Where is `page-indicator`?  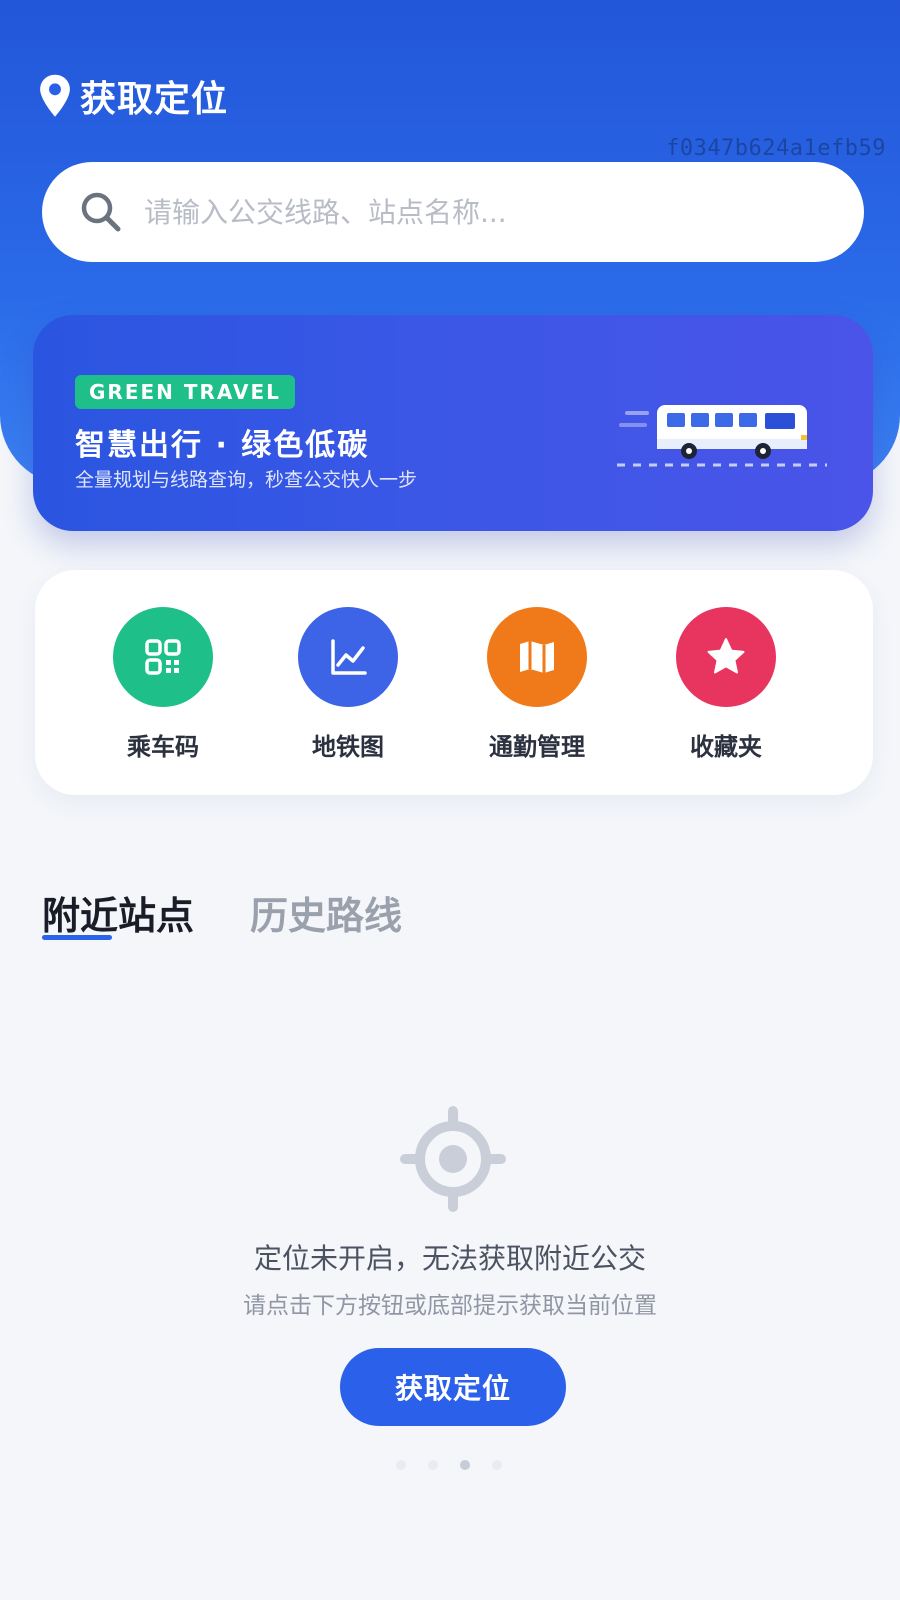
page-indicator is located at coordinates (460, 1465).